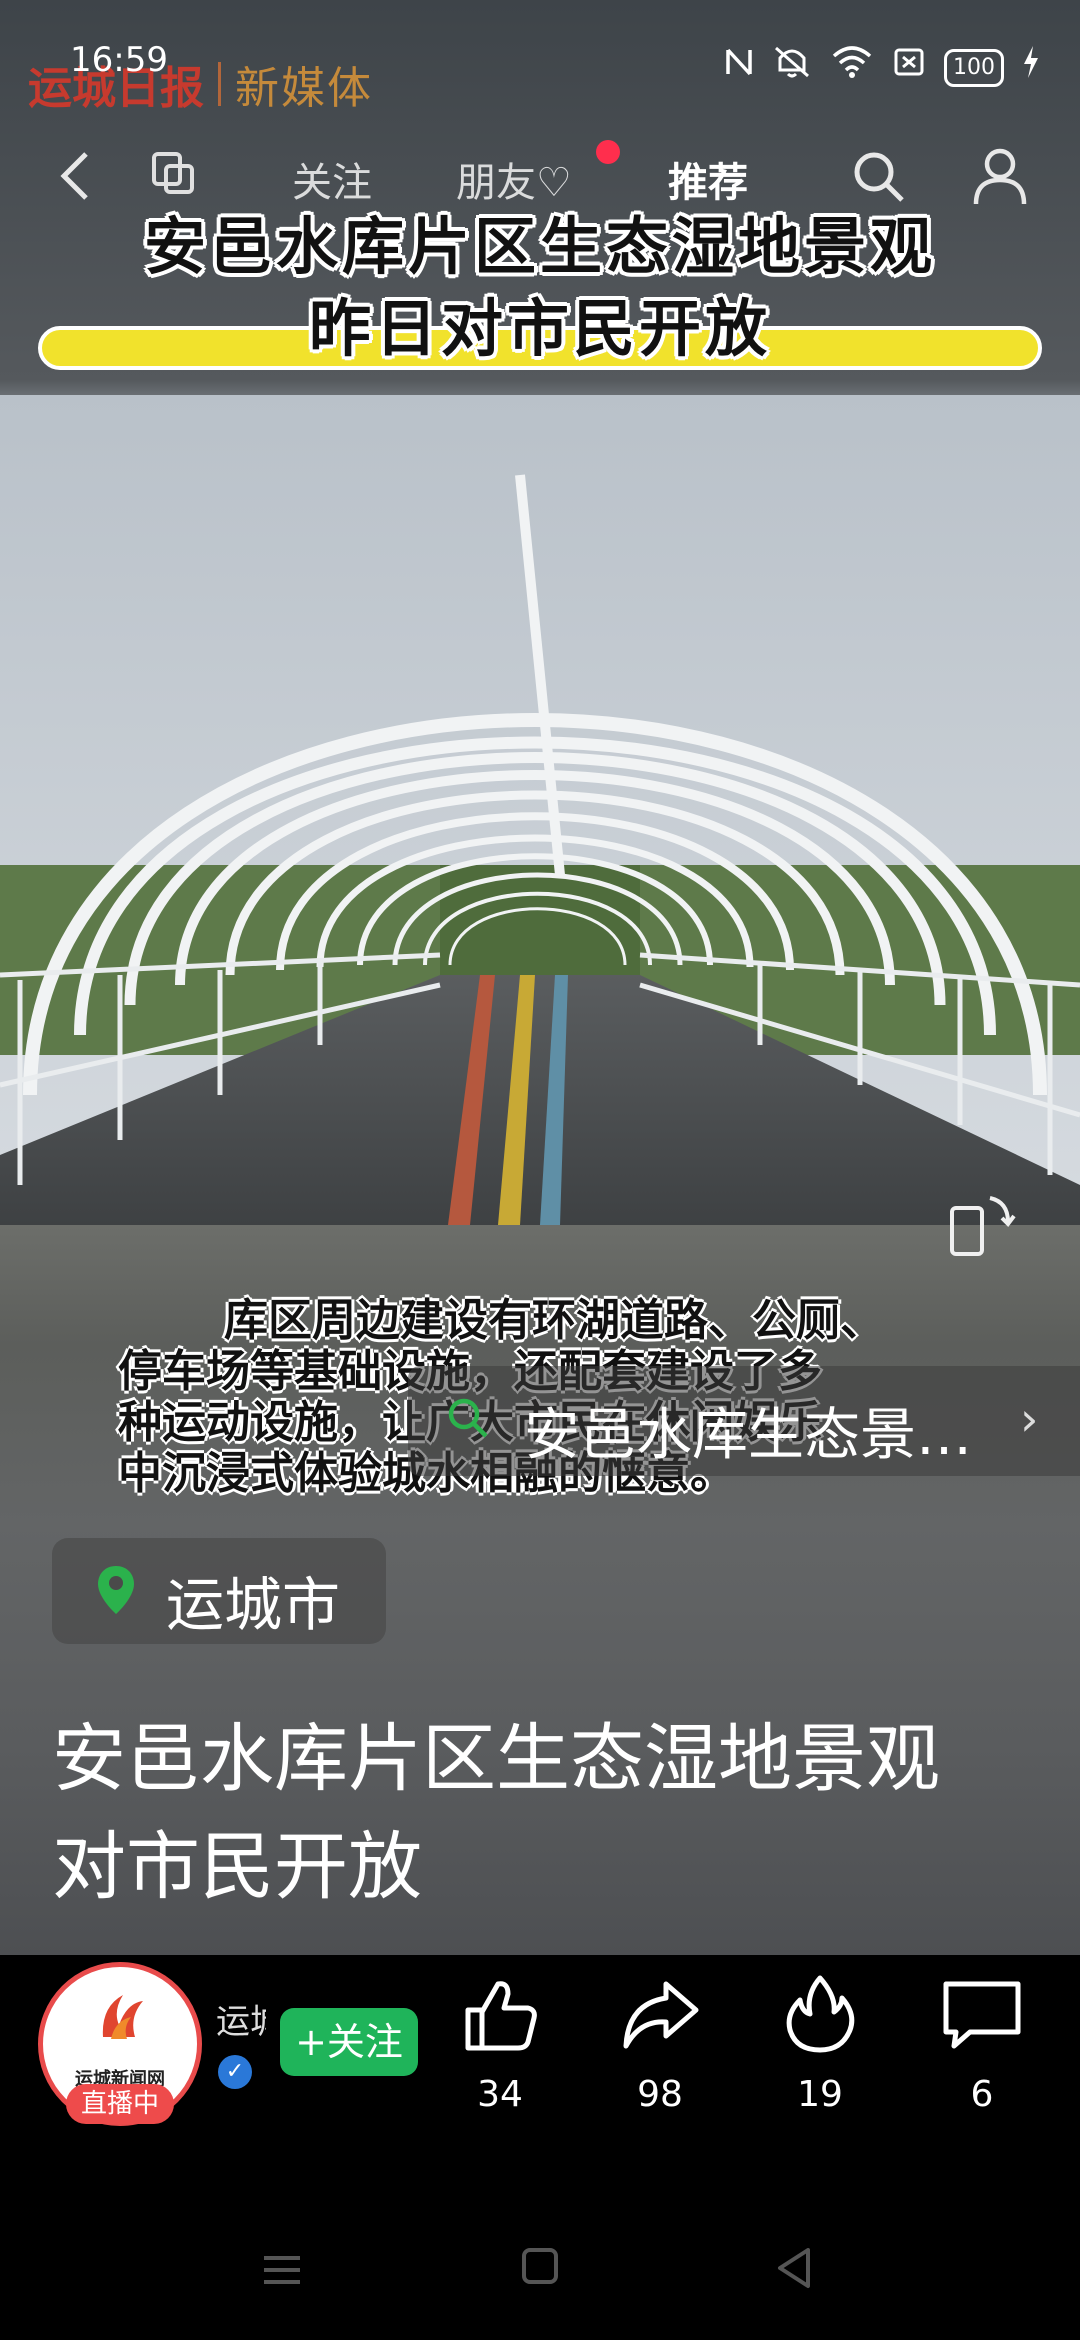 This screenshot has height=2340, width=1080. What do you see at coordinates (116, 1590) in the screenshot?
I see `location-pin-icon` at bounding box center [116, 1590].